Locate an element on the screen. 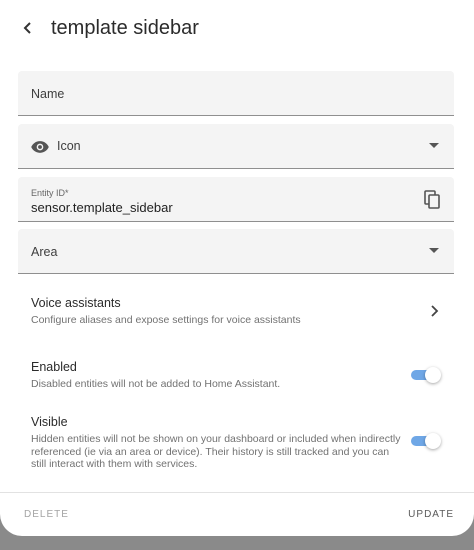  entity-id-value: sensor.template_sidebar is located at coordinates (102, 207).